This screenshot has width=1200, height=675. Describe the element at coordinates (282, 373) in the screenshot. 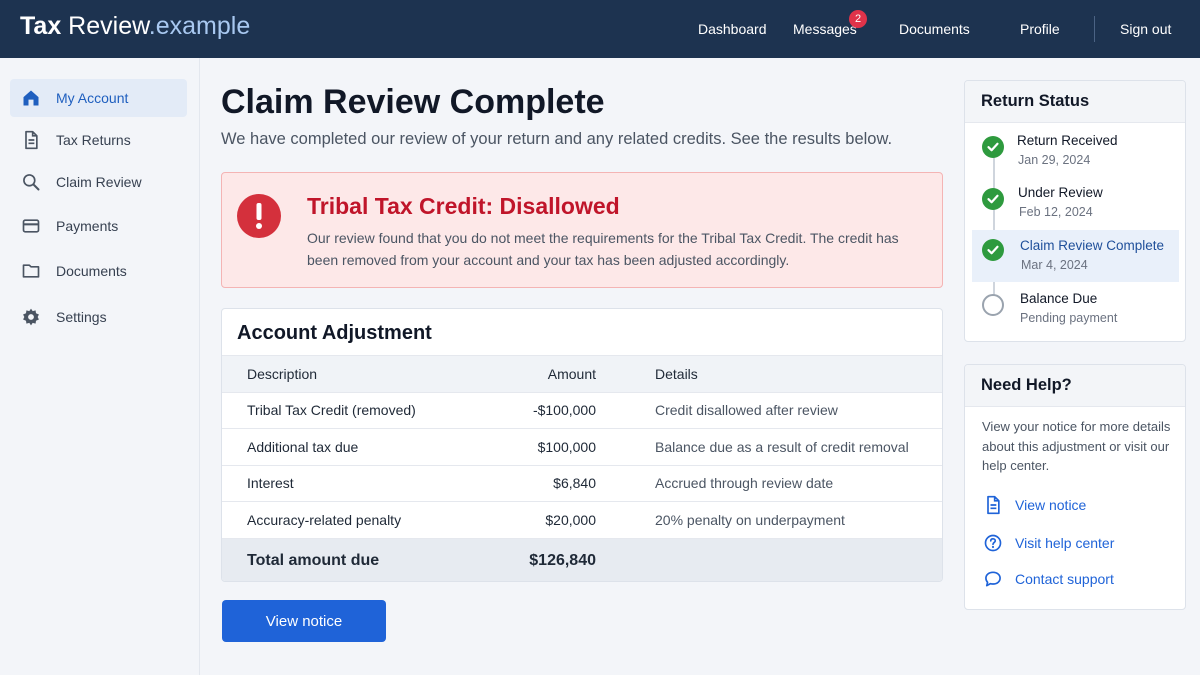

I see `column-header-description: Description` at that location.